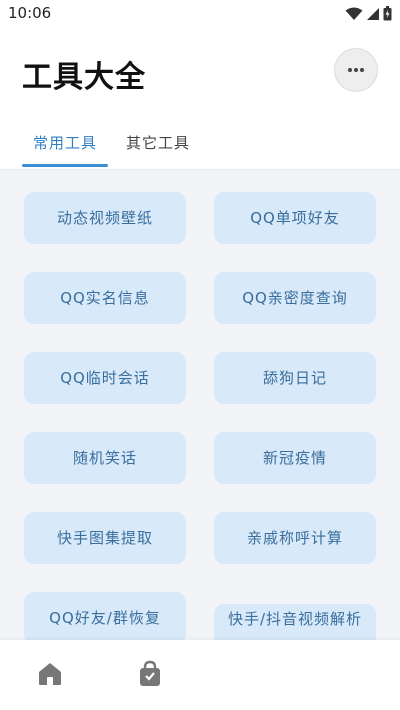  Describe the element at coordinates (295, 378) in the screenshot. I see `tool-button-dog-diary: 舔狗日记` at that location.